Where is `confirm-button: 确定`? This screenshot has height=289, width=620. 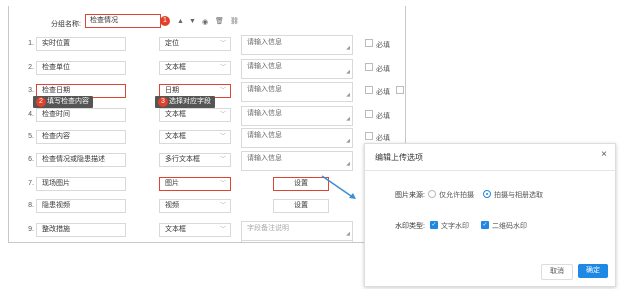
confirm-button: 确定 is located at coordinates (593, 271).